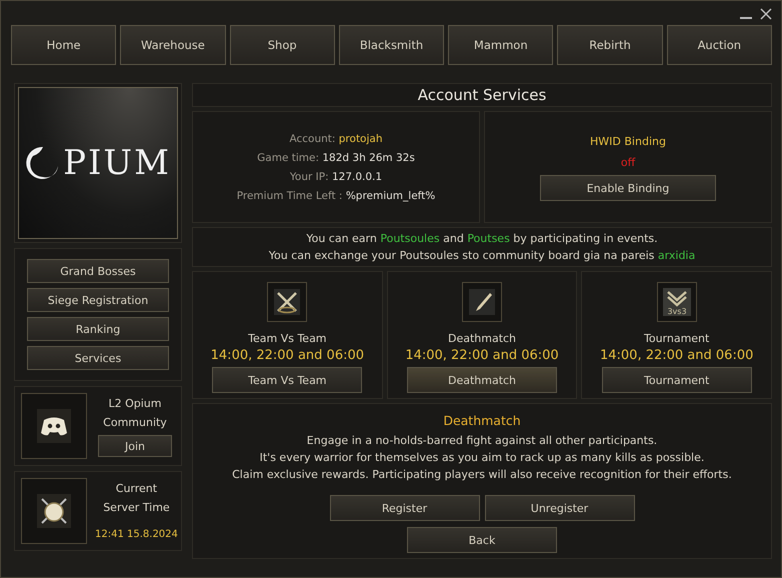  What do you see at coordinates (137, 488) in the screenshot?
I see `server-time-label: Current` at bounding box center [137, 488].